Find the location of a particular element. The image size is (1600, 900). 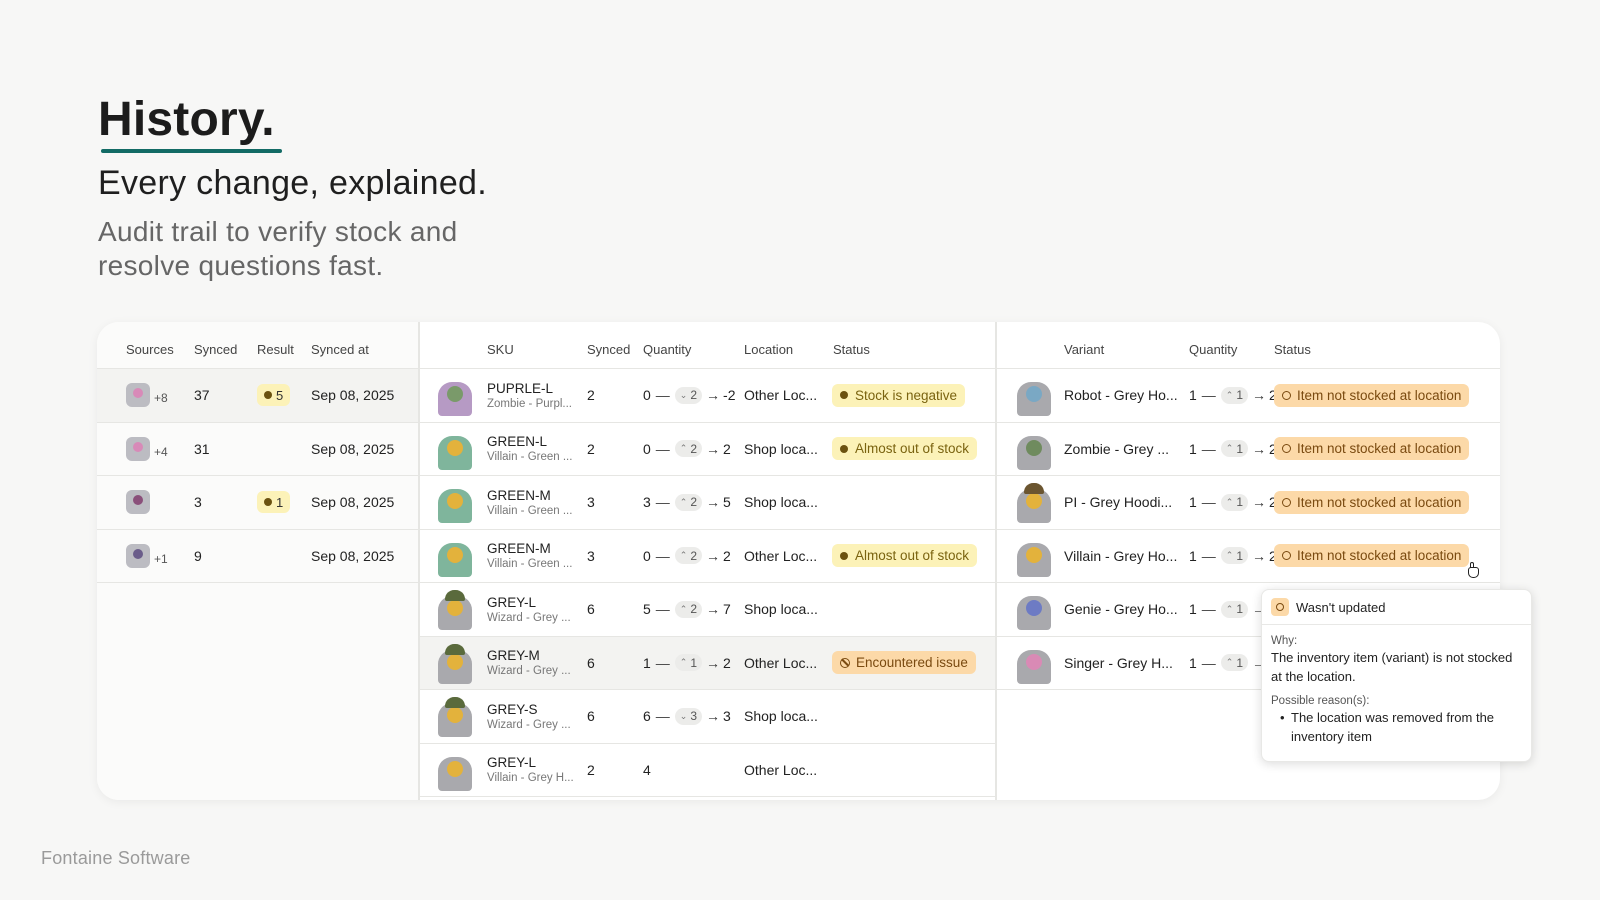

quantity-change: 0 — ⌄ 2 → -2 is located at coordinates (689, 395).